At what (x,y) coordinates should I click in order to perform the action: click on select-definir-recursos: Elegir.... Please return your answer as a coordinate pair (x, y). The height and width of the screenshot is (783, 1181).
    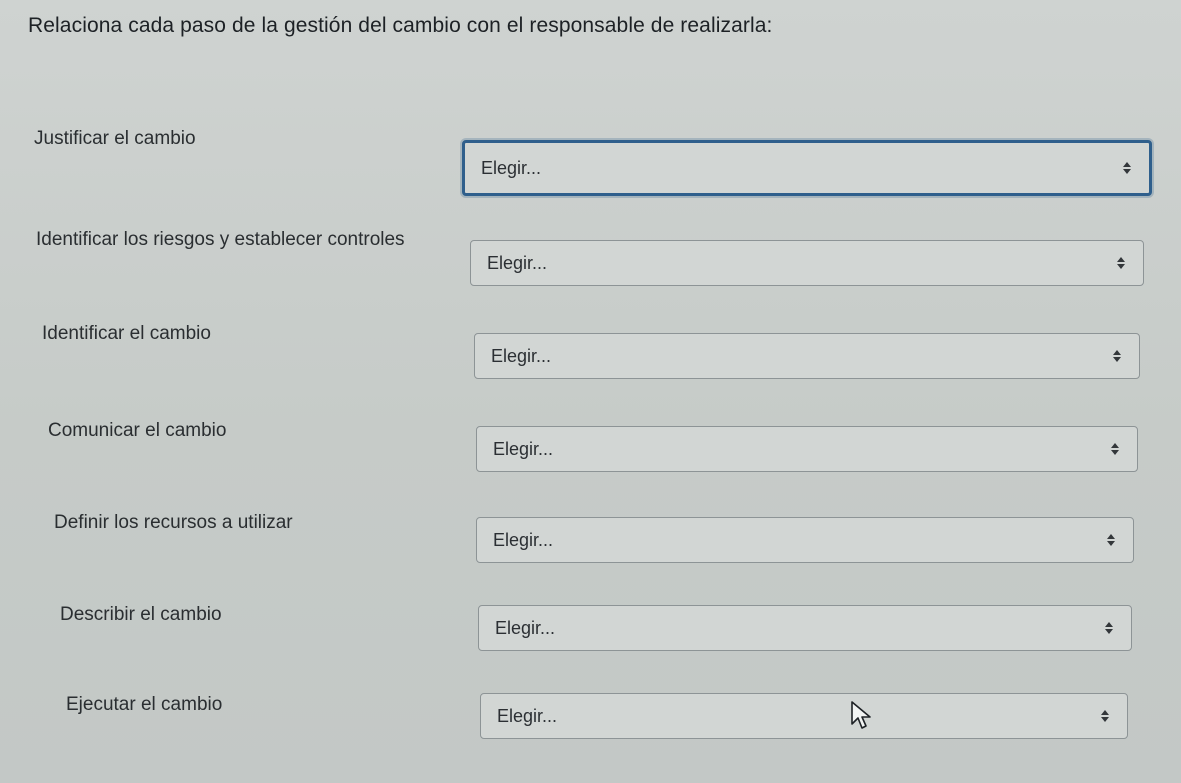
    Looking at the image, I should click on (805, 540).